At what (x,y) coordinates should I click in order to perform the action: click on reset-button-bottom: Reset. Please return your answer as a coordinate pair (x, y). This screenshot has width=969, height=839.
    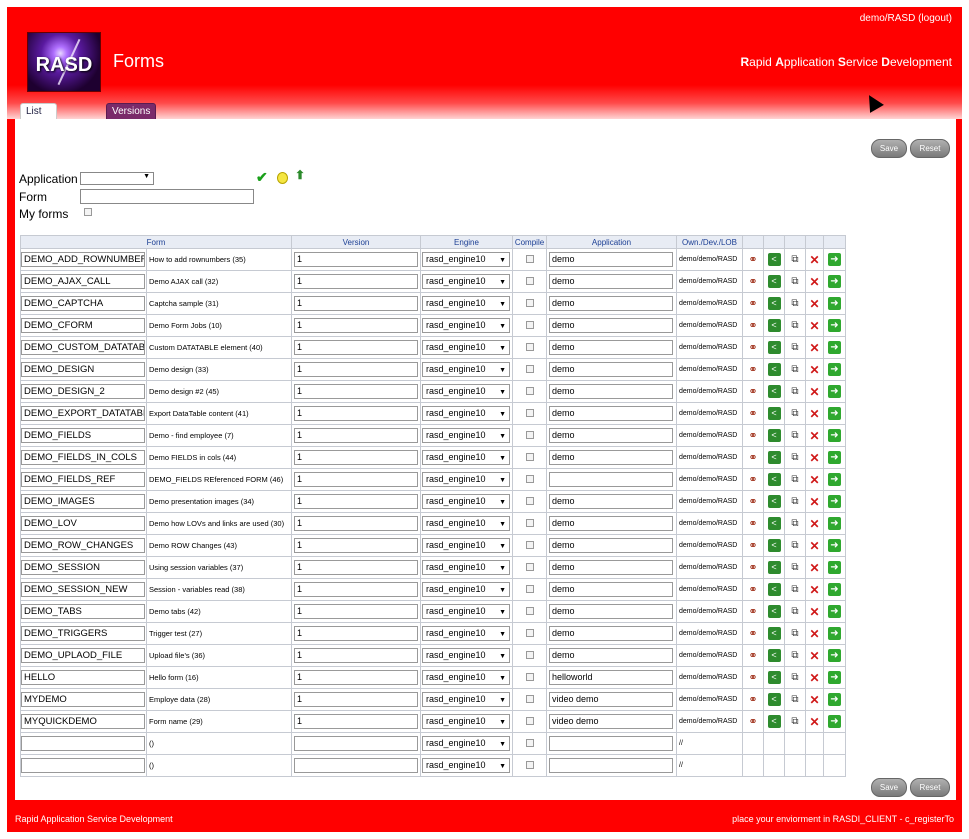
    Looking at the image, I should click on (930, 787).